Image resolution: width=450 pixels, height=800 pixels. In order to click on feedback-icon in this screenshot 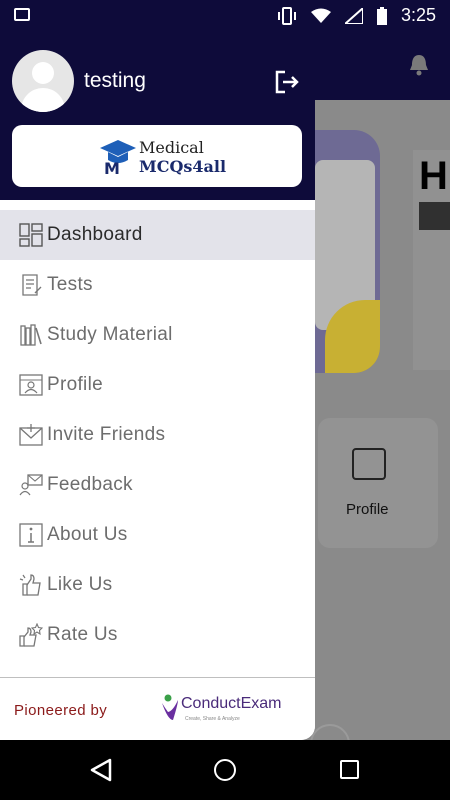, I will do `click(31, 485)`.